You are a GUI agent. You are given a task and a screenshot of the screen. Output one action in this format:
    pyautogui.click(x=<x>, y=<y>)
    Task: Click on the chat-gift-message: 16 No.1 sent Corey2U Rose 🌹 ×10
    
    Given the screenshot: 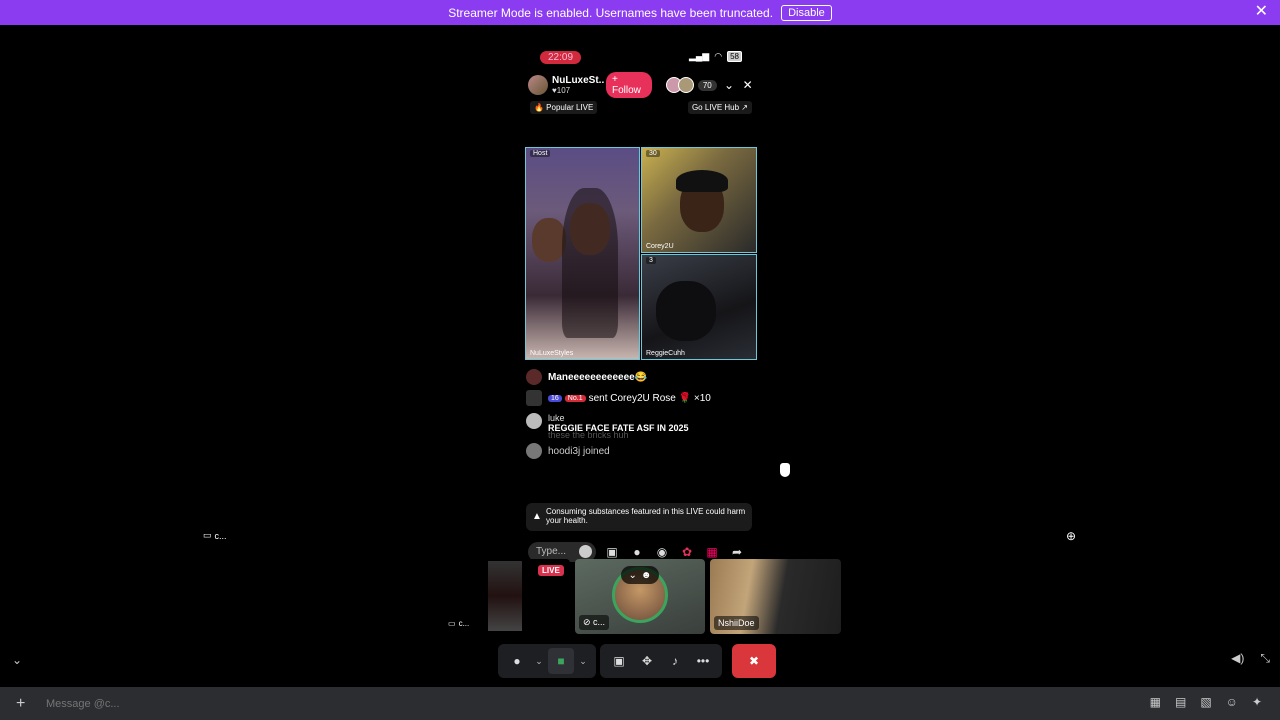 What is the action you would take?
    pyautogui.click(x=641, y=398)
    